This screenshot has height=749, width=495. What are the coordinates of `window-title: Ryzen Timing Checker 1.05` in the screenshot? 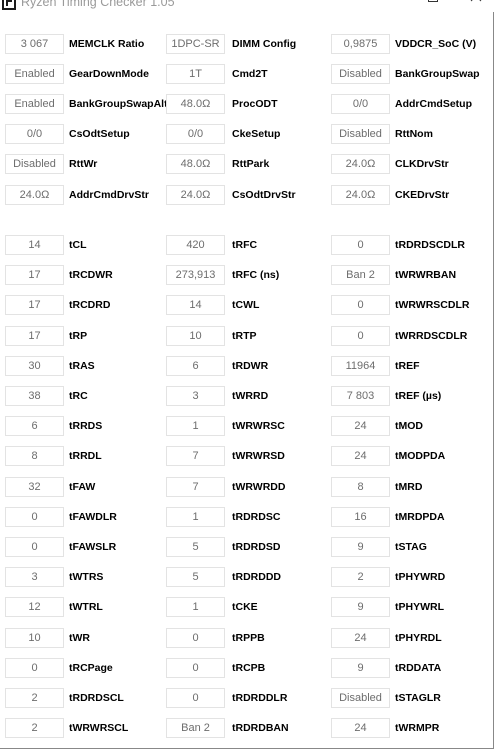 It's located at (98, 4).